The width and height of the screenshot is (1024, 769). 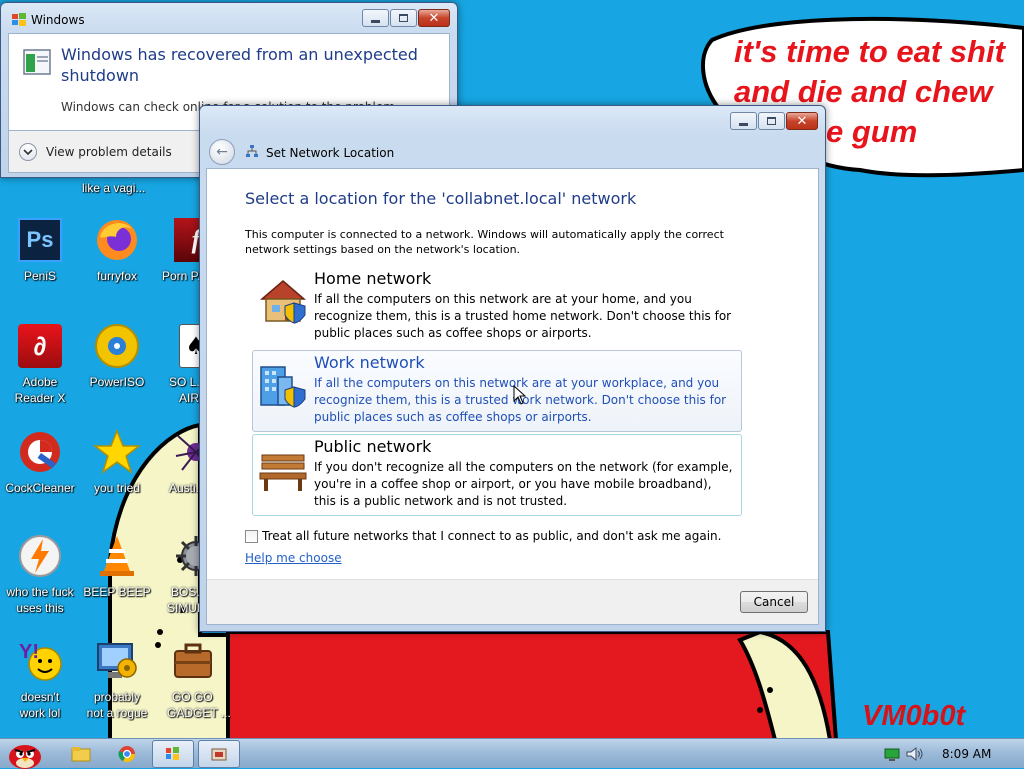 I want to click on view-problem-details-toggle: View problem details, so click(x=95, y=152).